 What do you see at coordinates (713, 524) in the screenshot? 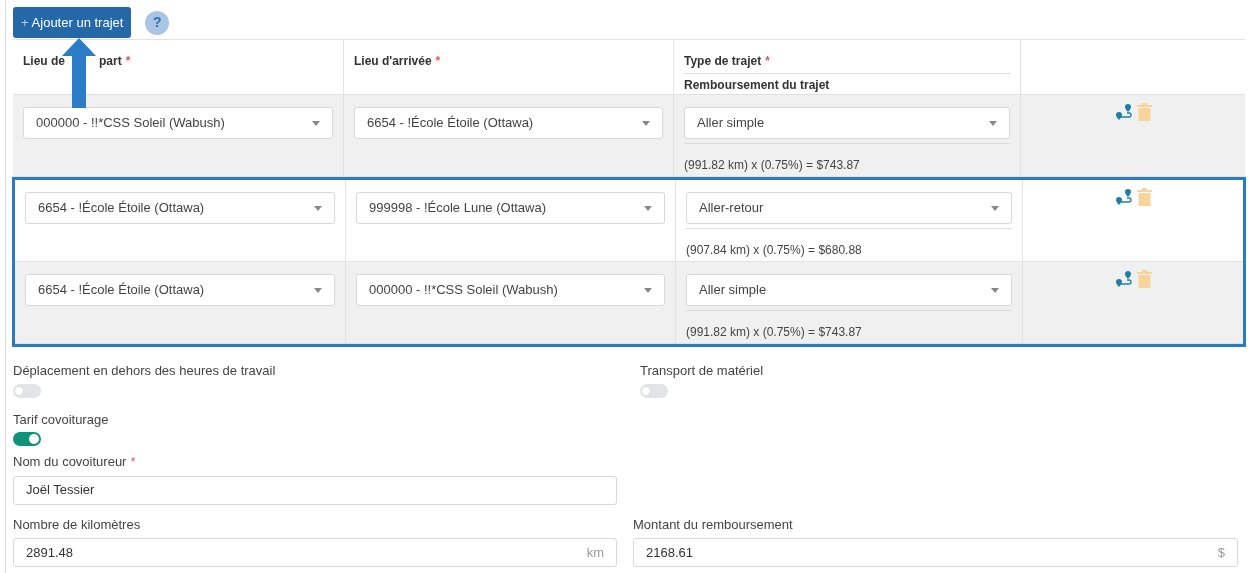
I see `field-label: Montant du remboursement` at bounding box center [713, 524].